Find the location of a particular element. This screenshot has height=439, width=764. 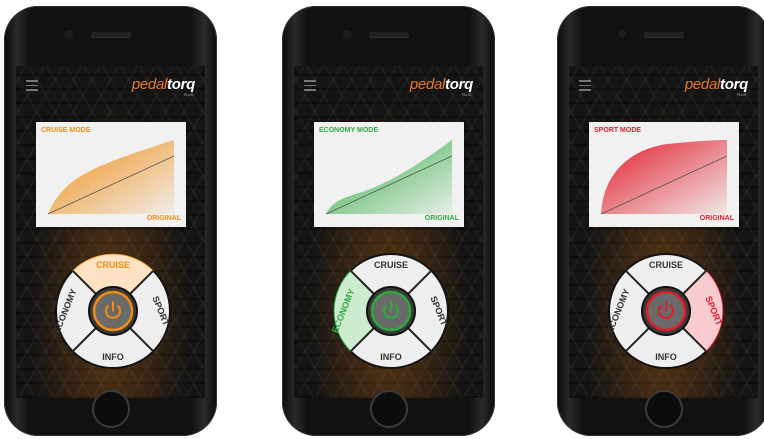

mode-title: CRUISE MODE is located at coordinates (66, 130).